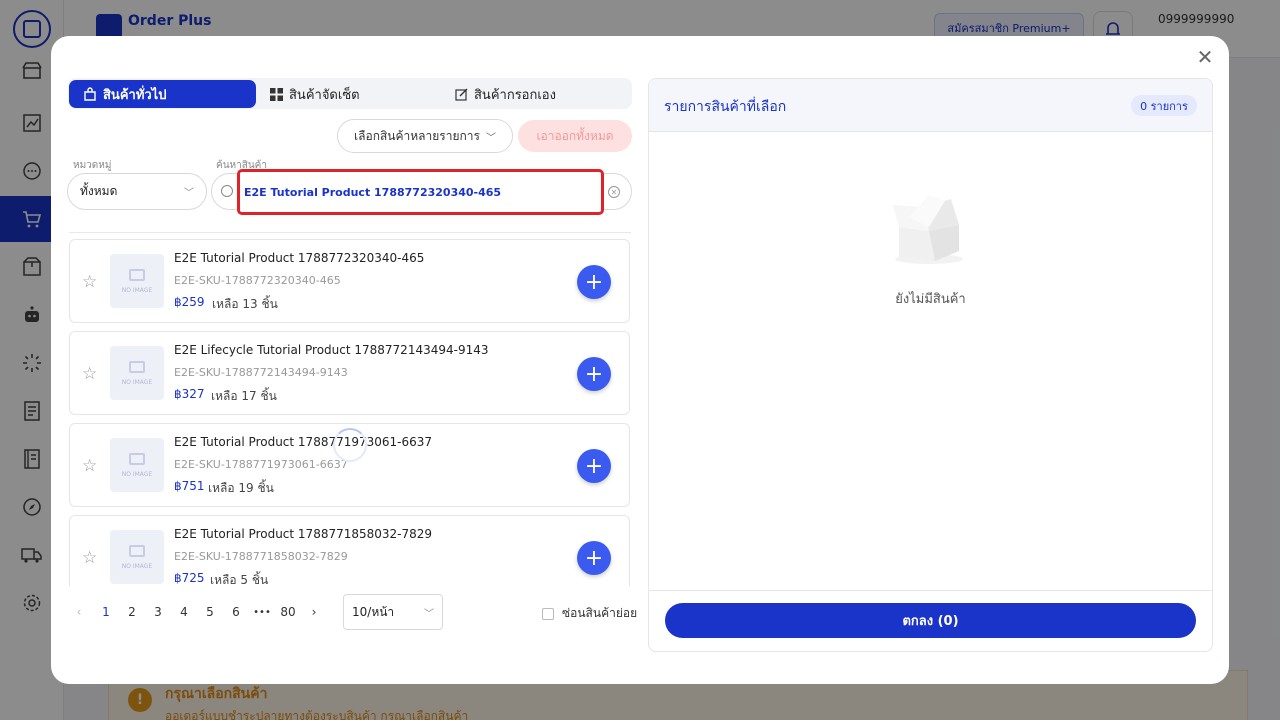 This screenshot has height=720, width=1280. Describe the element at coordinates (548, 613) in the screenshot. I see `checkbox` at that location.